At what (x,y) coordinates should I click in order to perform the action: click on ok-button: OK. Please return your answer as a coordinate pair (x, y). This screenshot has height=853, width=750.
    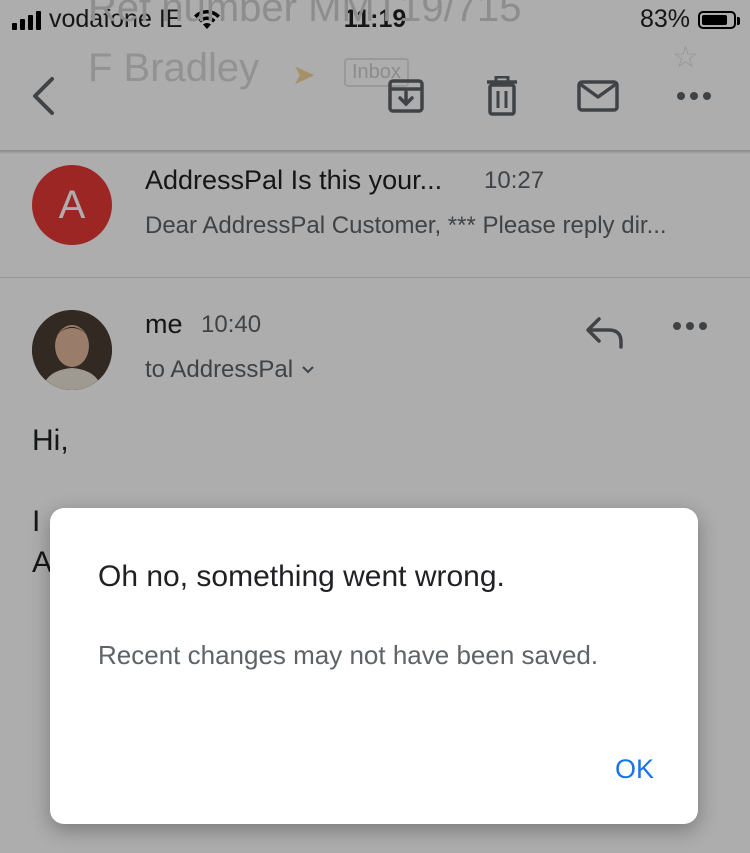
    Looking at the image, I should click on (634, 769).